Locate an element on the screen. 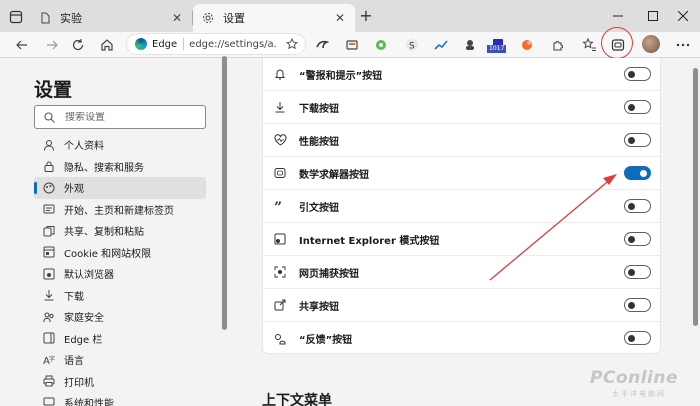 This screenshot has width=700, height=406. add-favorite-icon is located at coordinates (292, 44).